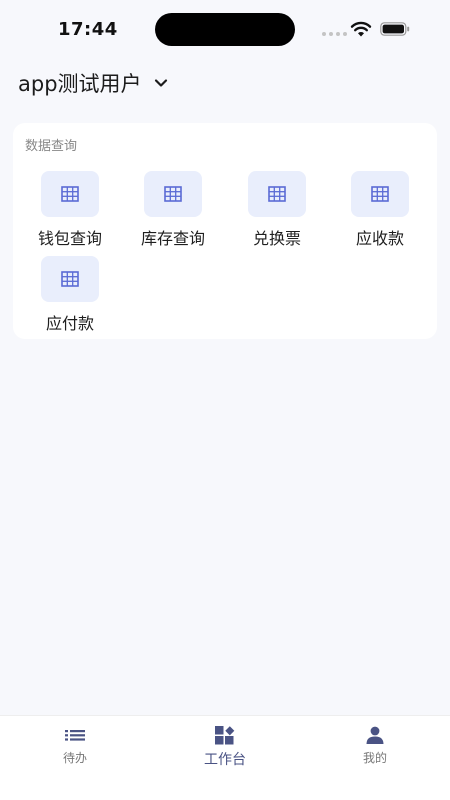 The width and height of the screenshot is (450, 800). Describe the element at coordinates (80, 84) in the screenshot. I see `account-name: app测试用户` at that location.